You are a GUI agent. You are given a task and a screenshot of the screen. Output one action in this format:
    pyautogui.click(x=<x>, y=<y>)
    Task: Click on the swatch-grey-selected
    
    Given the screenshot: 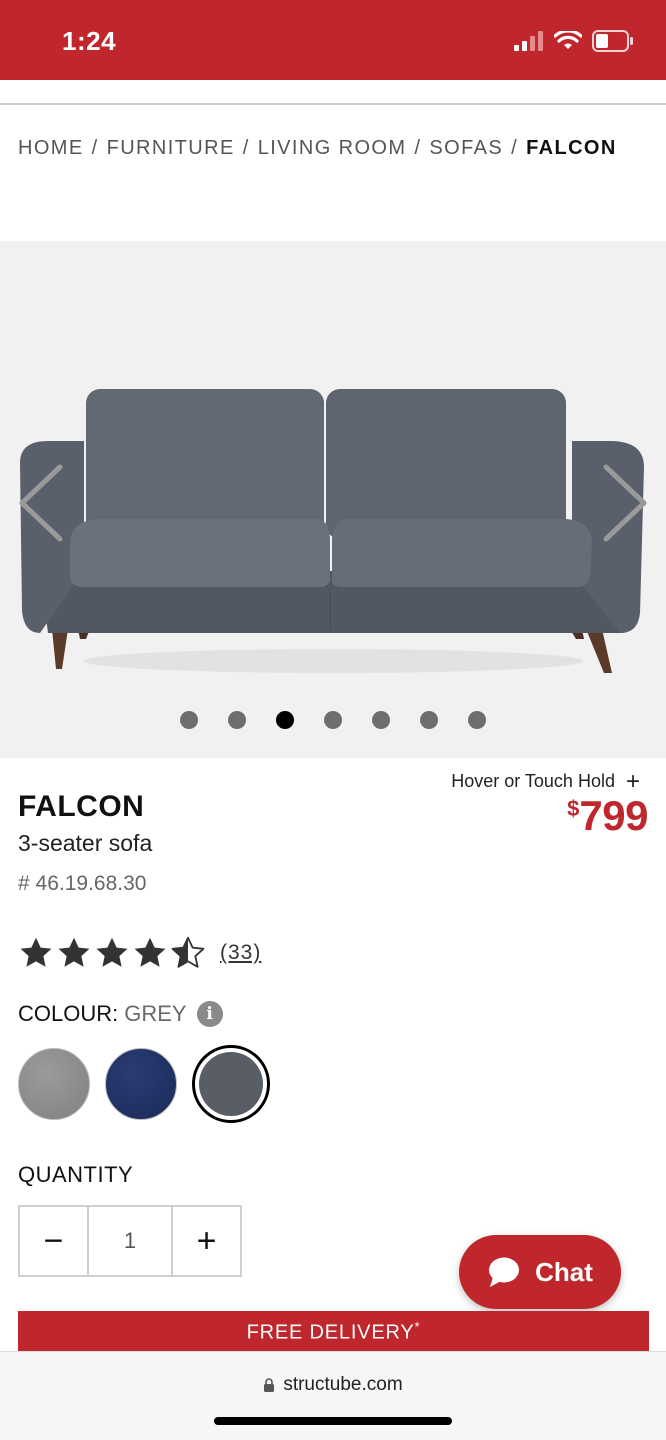 What is the action you would take?
    pyautogui.click(x=231, y=1084)
    